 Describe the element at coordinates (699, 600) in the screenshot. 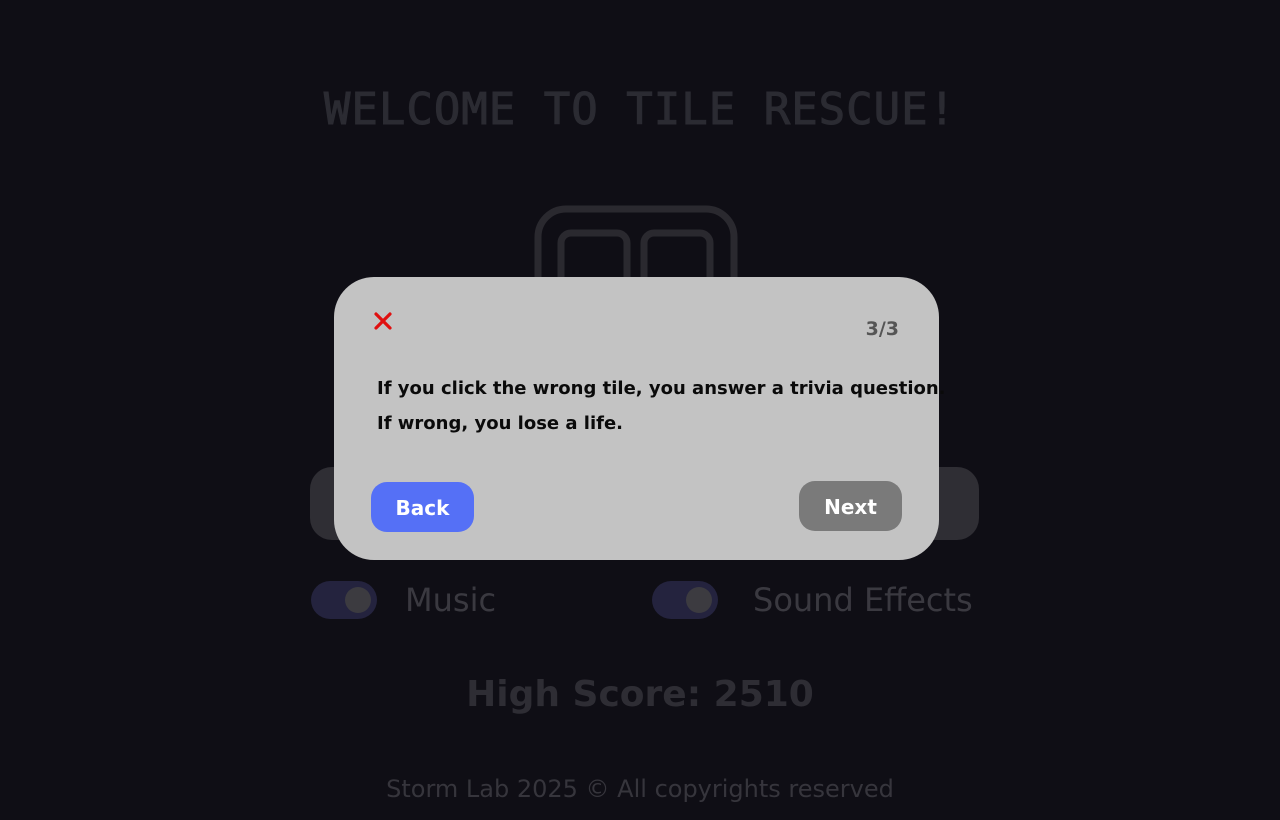

I see `sound-effects-toggle-knob` at that location.